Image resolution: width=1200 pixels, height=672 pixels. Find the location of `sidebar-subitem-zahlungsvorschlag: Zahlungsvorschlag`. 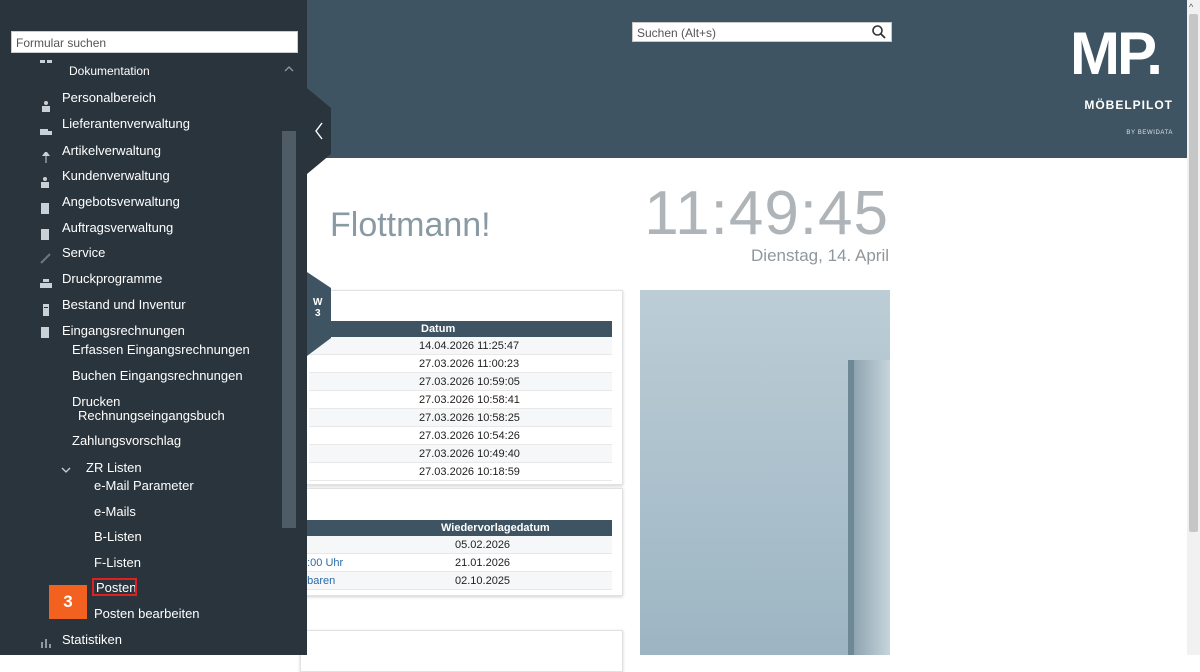

sidebar-subitem-zahlungsvorschlag: Zahlungsvorschlag is located at coordinates (126, 440).